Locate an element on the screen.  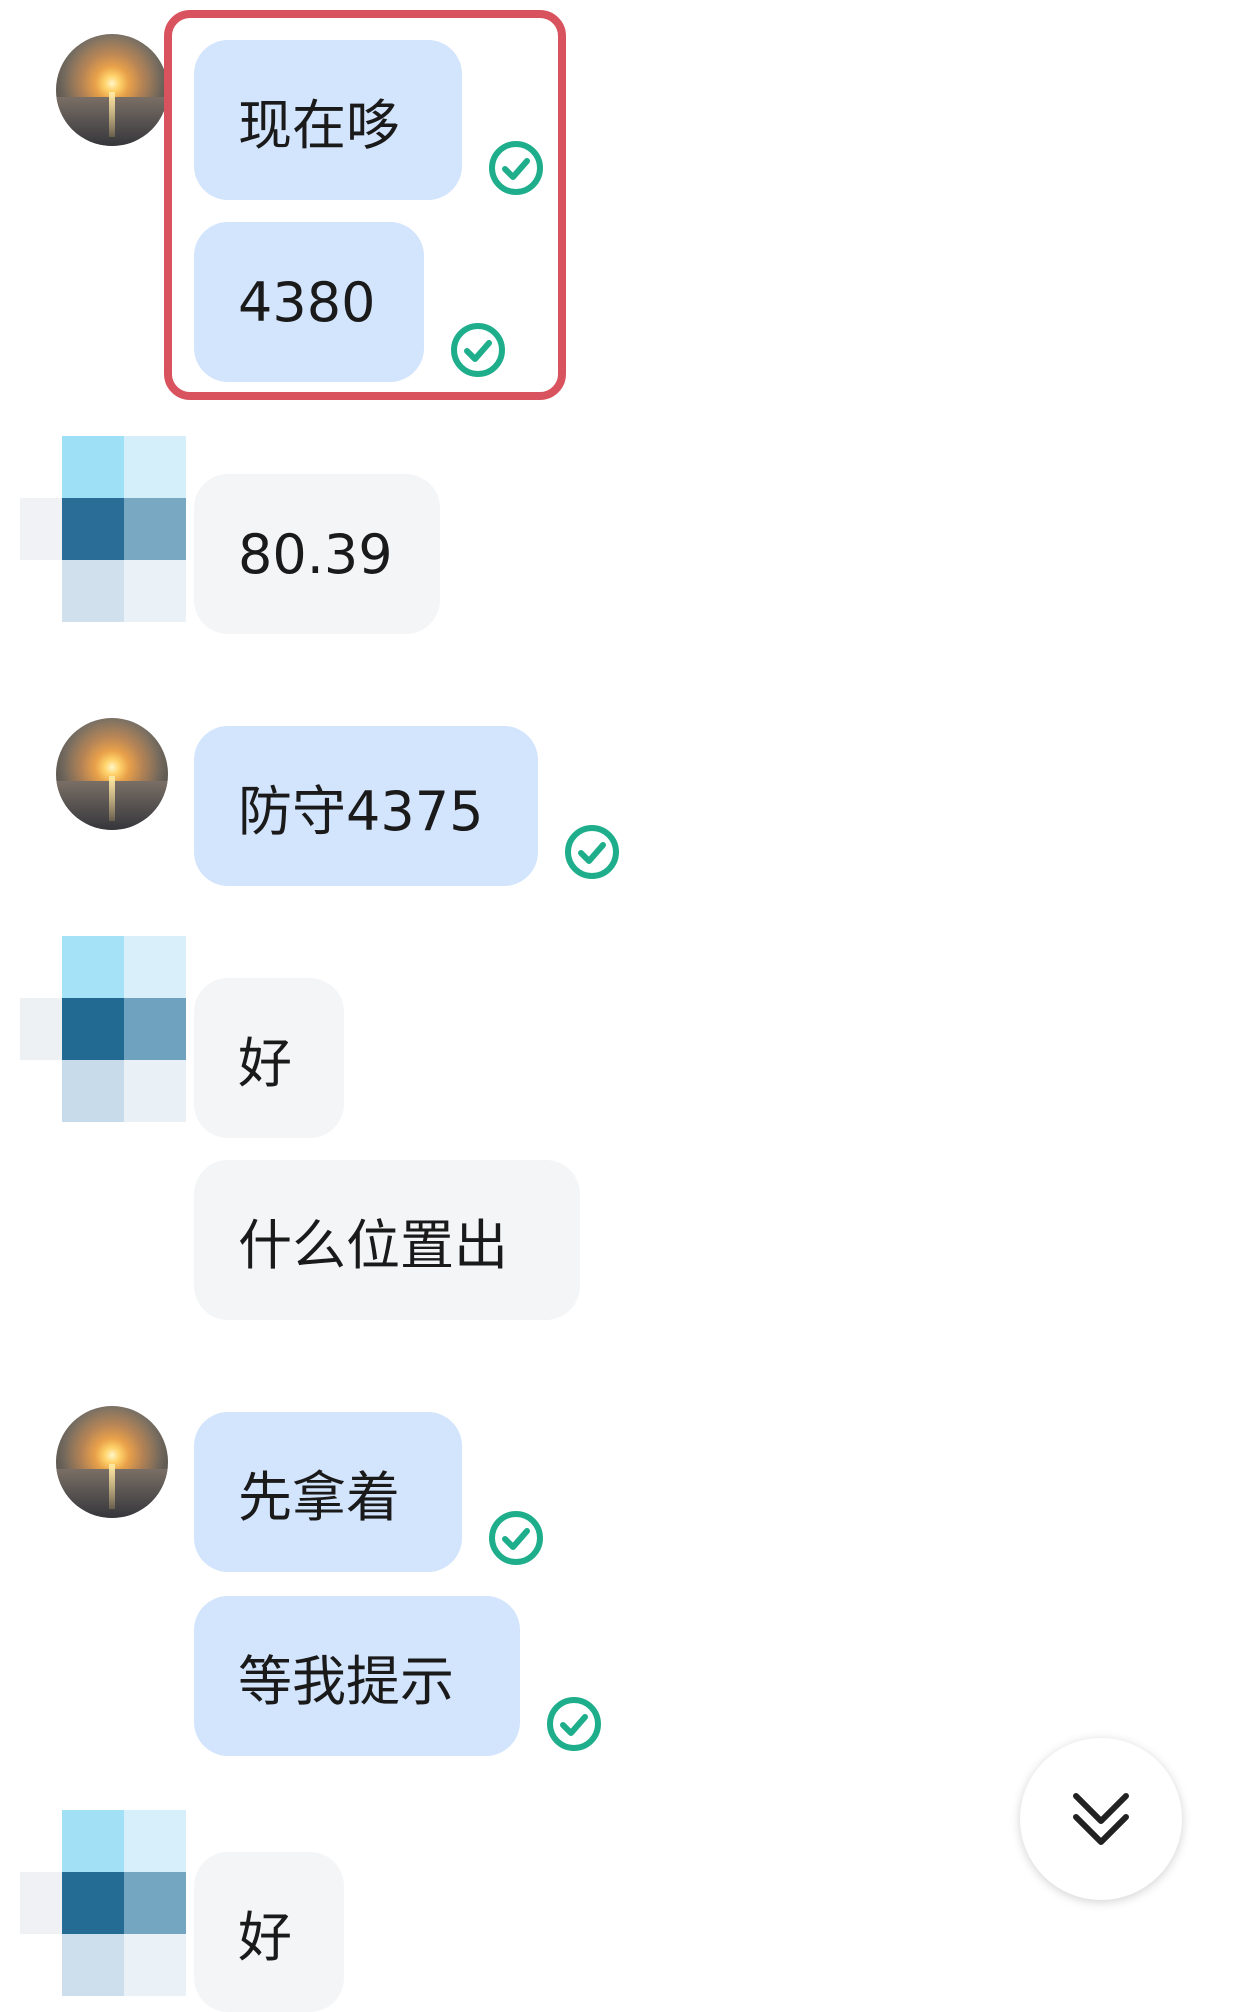
message-text: 4380 is located at coordinates (307, 302).